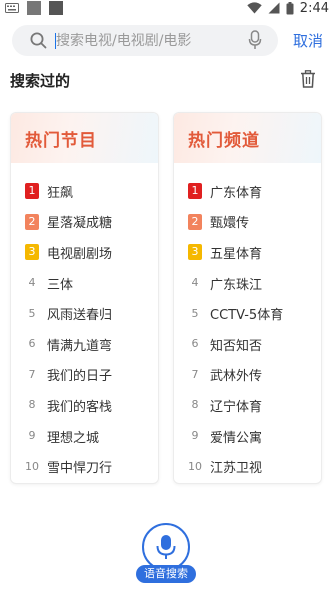 The height and width of the screenshot is (600, 333). Describe the element at coordinates (80, 469) in the screenshot. I see `program-name: 雪中悍刀行` at that location.